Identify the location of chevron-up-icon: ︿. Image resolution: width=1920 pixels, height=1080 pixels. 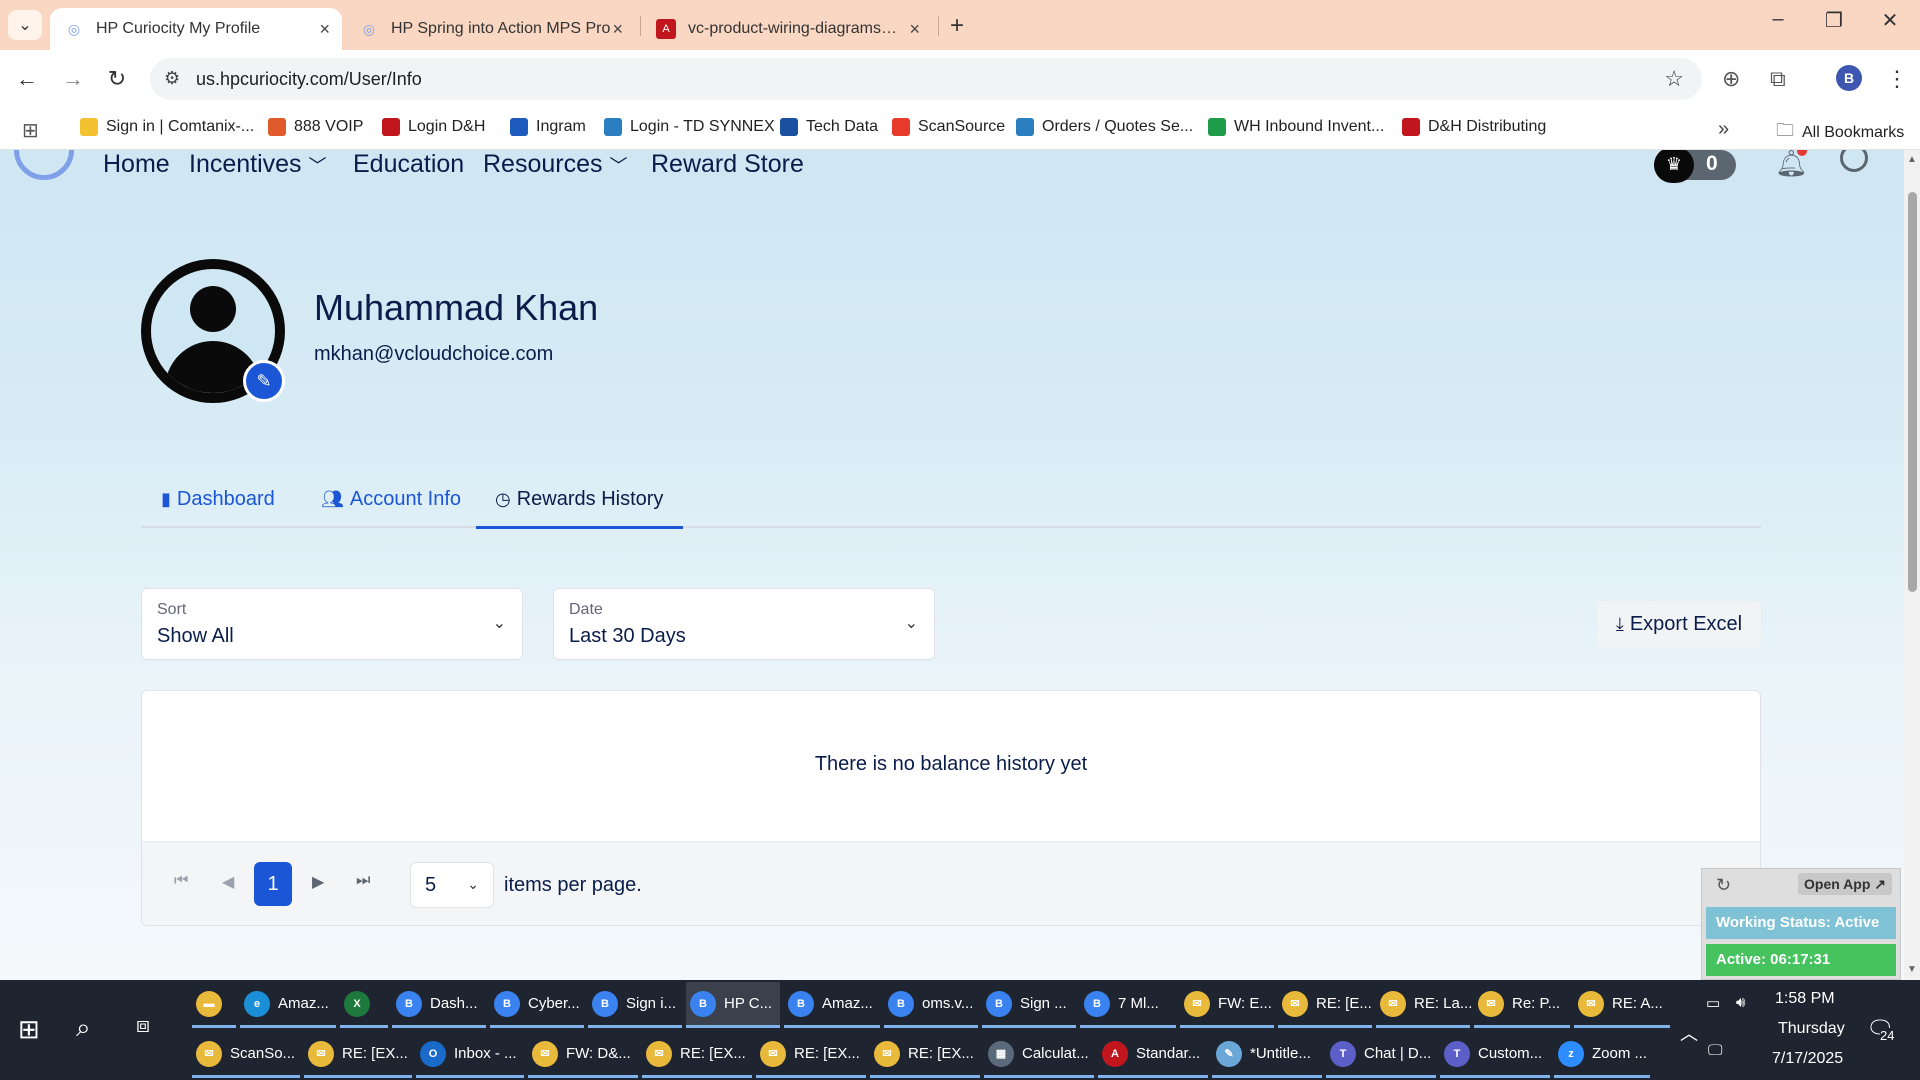
(1689, 1033).